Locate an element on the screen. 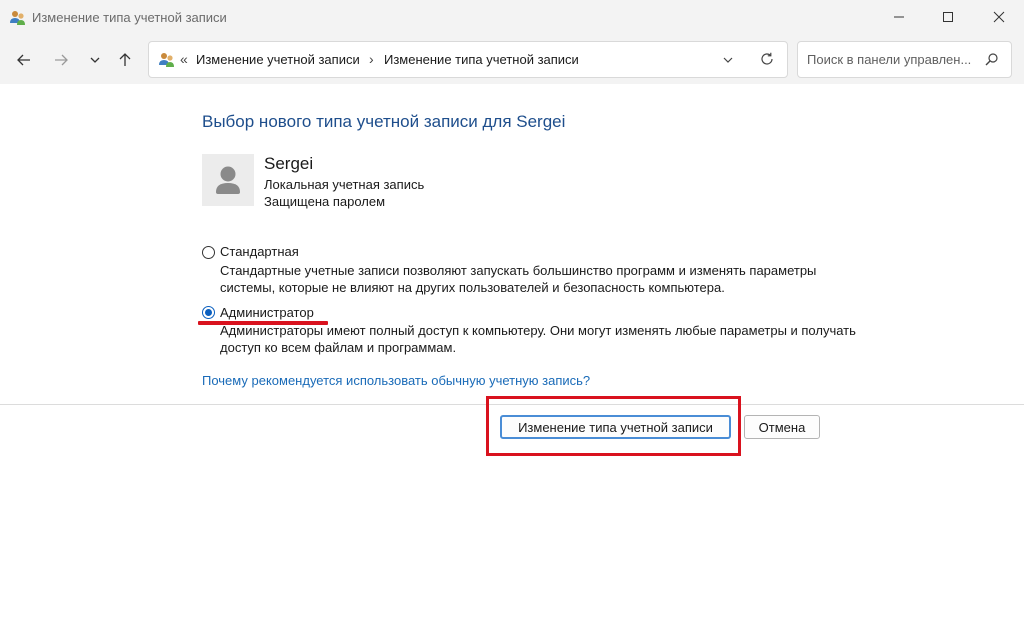 Image resolution: width=1024 pixels, height=631 pixels. arrow-left-icon is located at coordinates (23, 60).